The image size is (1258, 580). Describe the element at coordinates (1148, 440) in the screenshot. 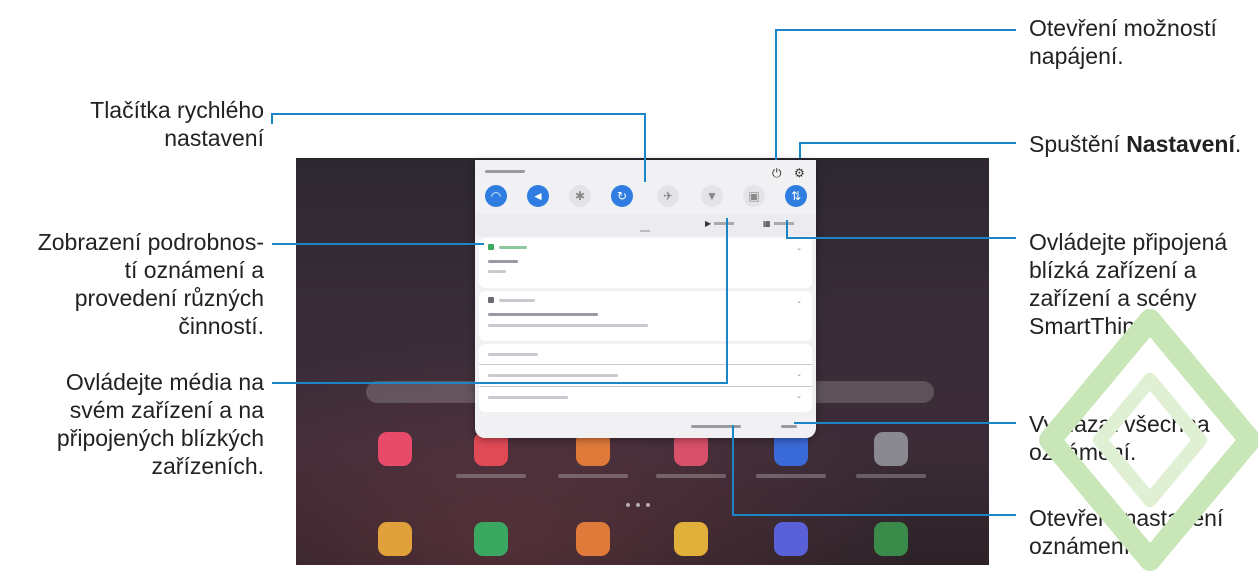

I see `watermark` at that location.